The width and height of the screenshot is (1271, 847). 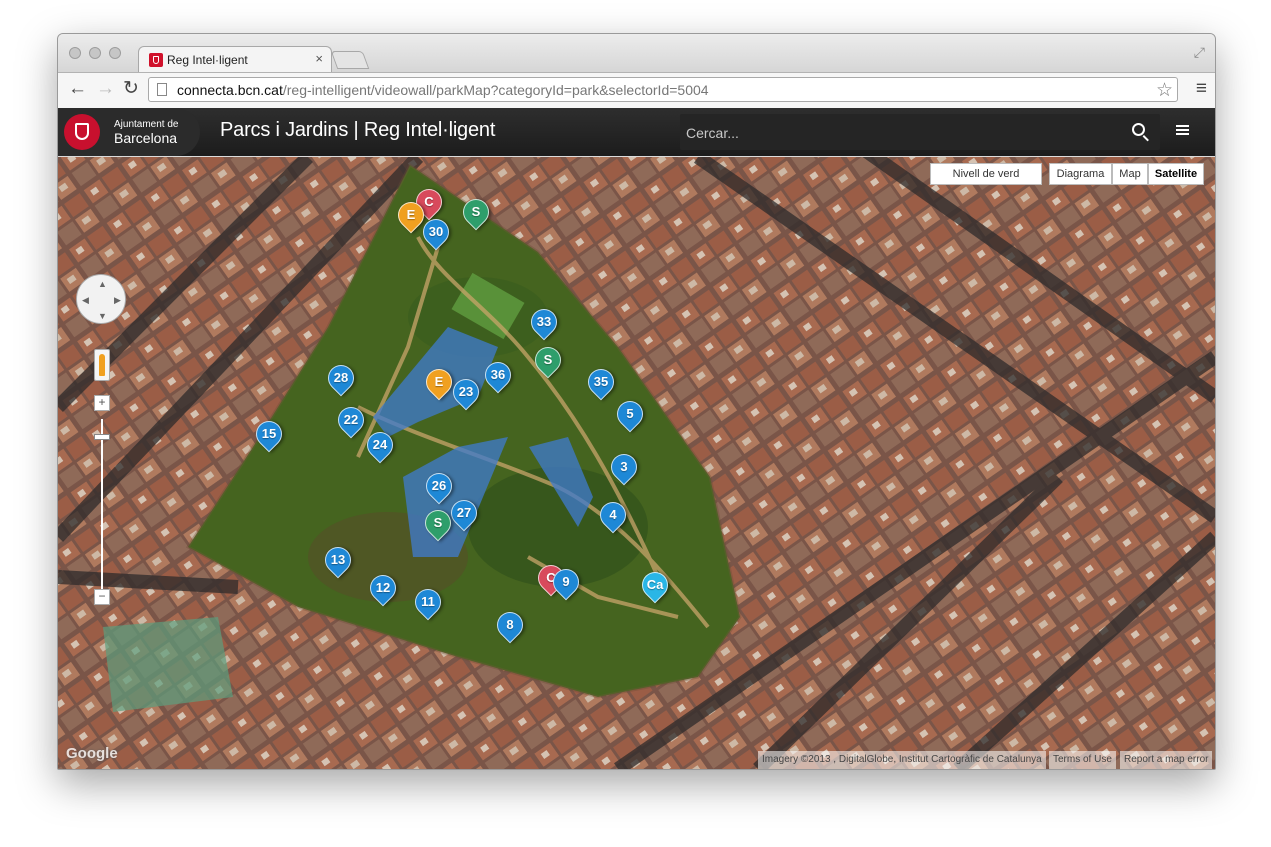 I want to click on map-marker-label: 24, so click(x=380, y=444).